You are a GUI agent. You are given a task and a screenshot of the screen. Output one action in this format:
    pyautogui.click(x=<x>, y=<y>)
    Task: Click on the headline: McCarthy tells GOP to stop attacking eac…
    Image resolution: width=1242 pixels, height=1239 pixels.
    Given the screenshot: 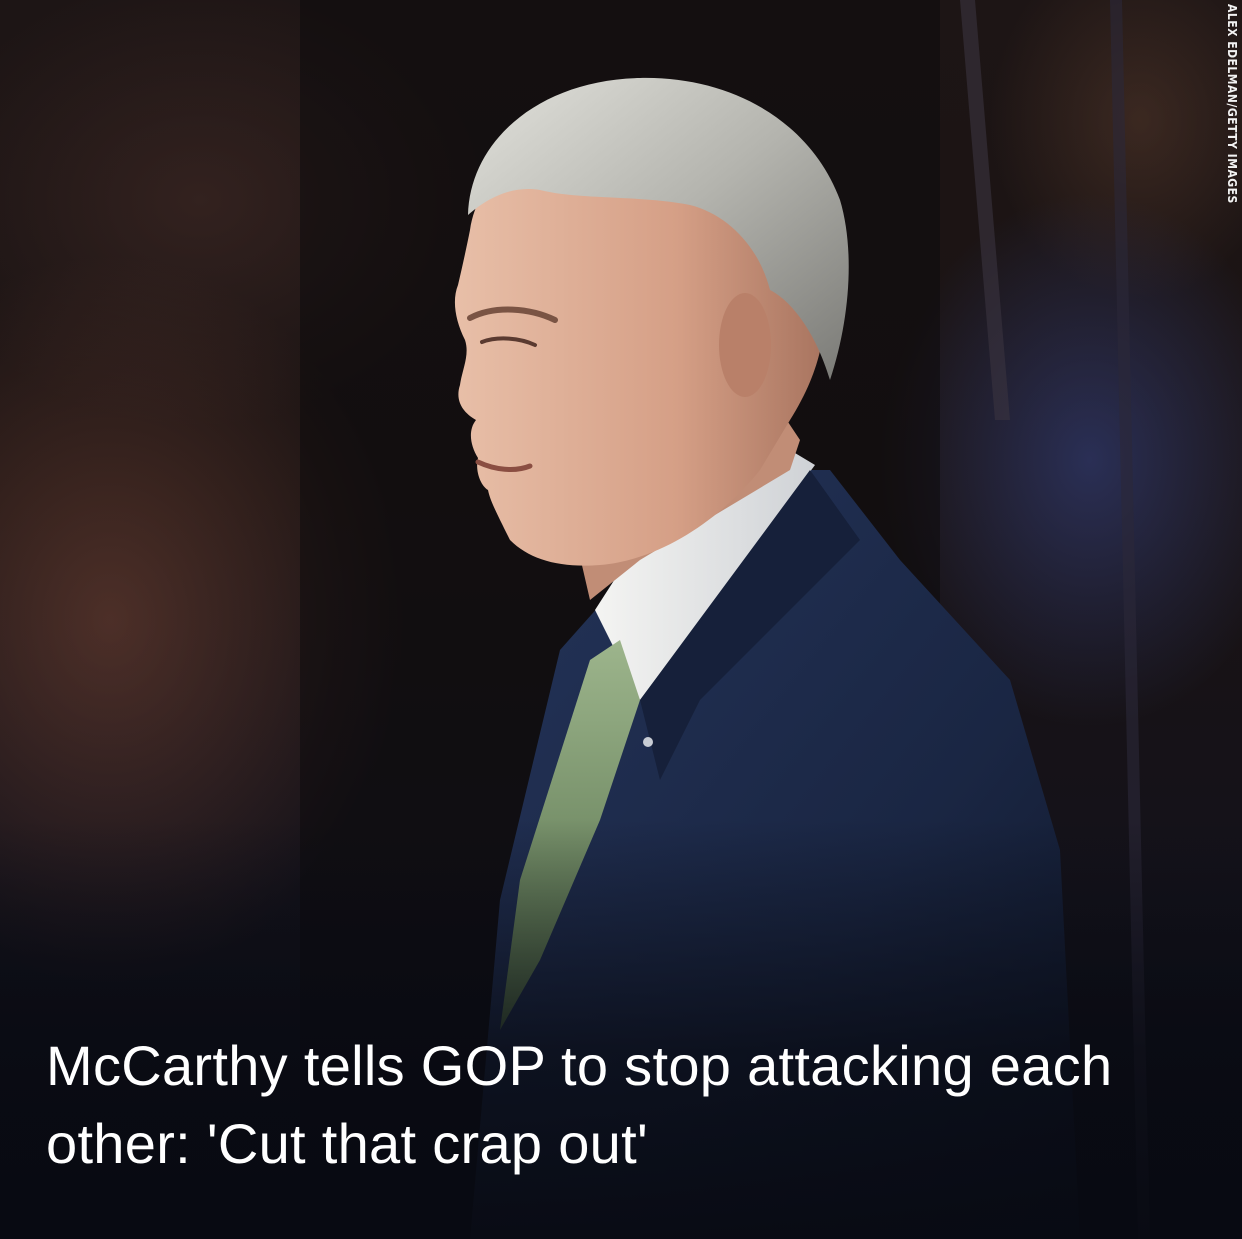 What is the action you would take?
    pyautogui.click(x=621, y=1105)
    